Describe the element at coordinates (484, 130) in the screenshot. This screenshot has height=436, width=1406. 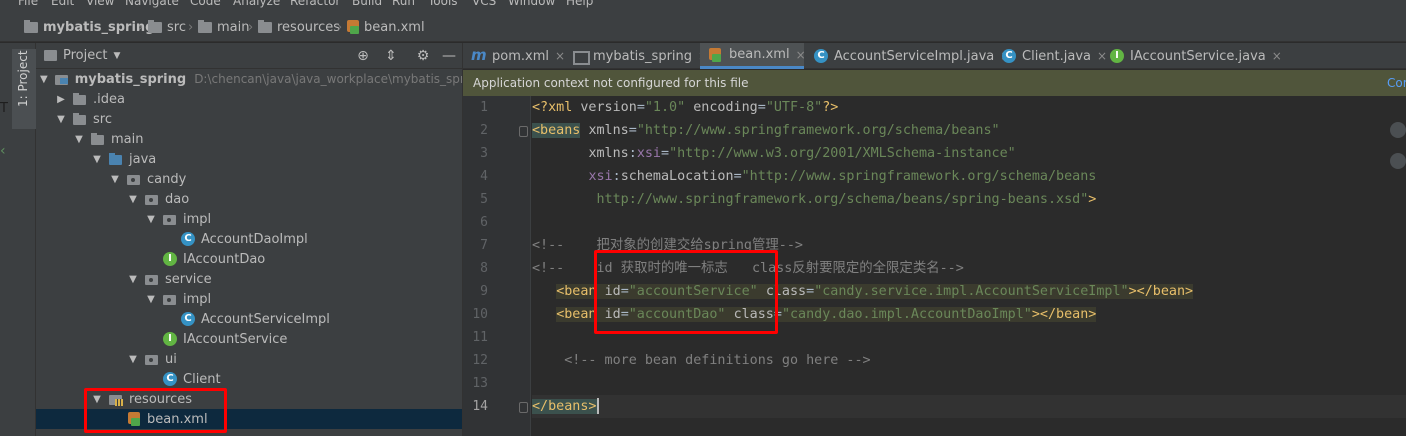
I see `line-number: 2` at that location.